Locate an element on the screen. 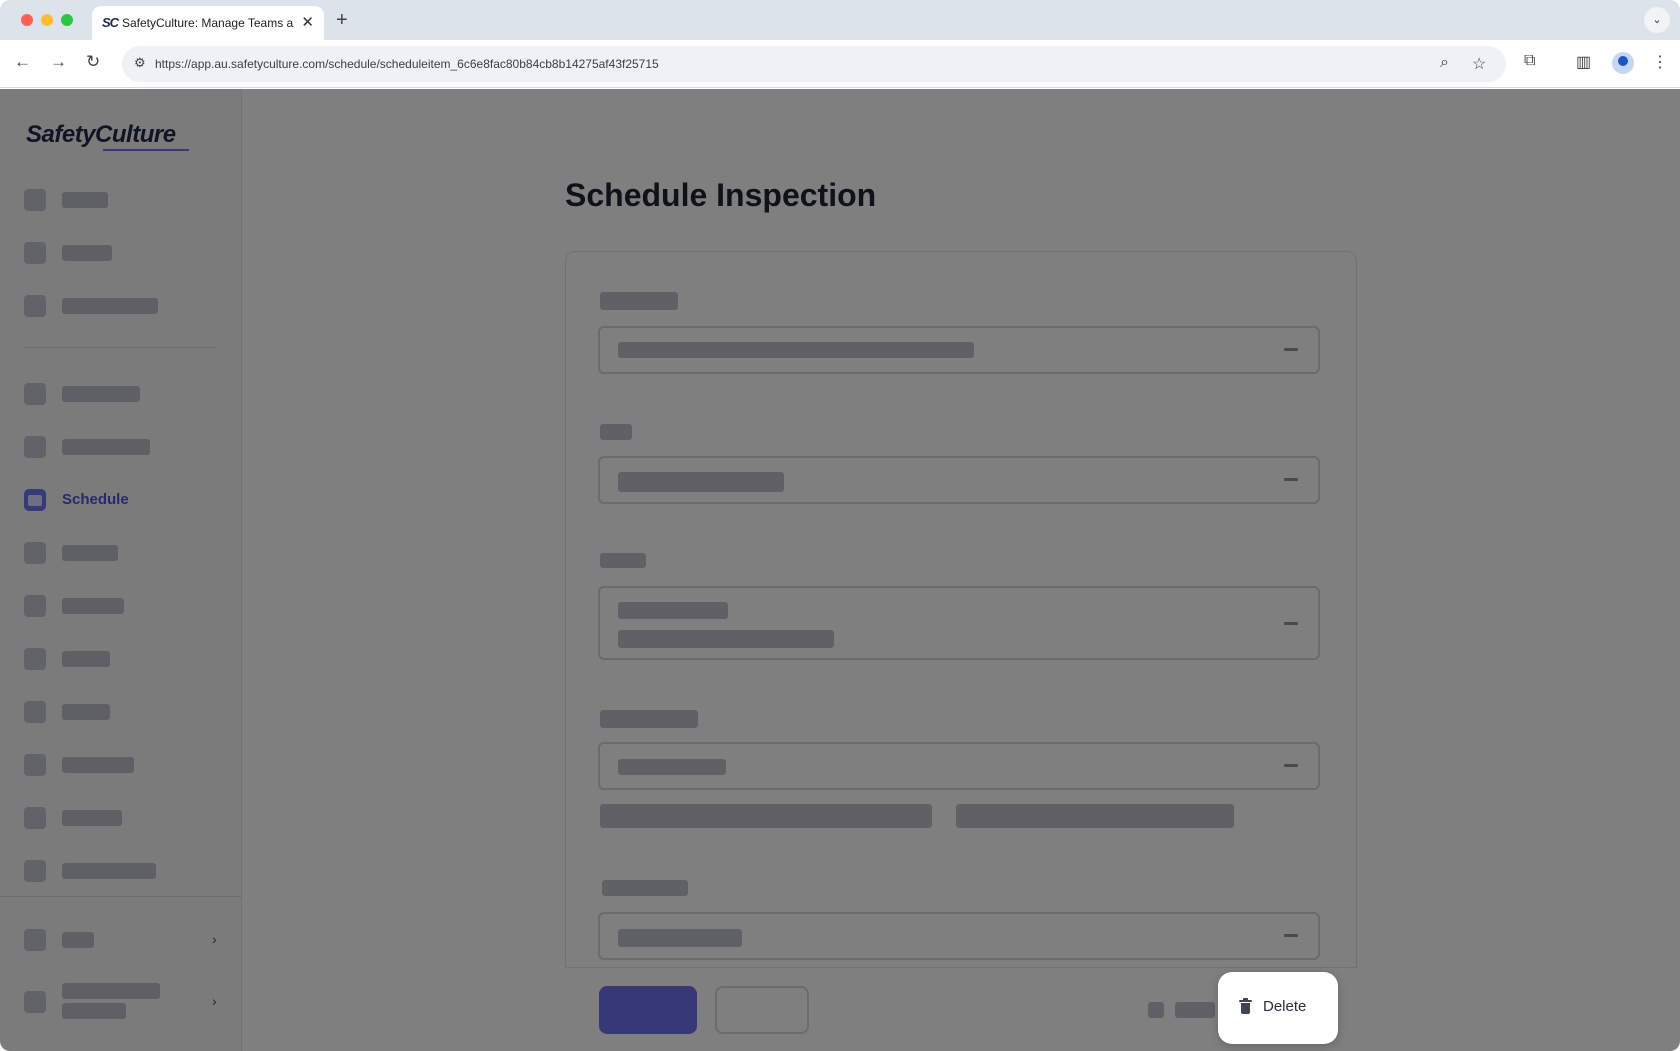 The height and width of the screenshot is (1051, 1680). safetyculture-favicon-icon: SC is located at coordinates (110, 22).